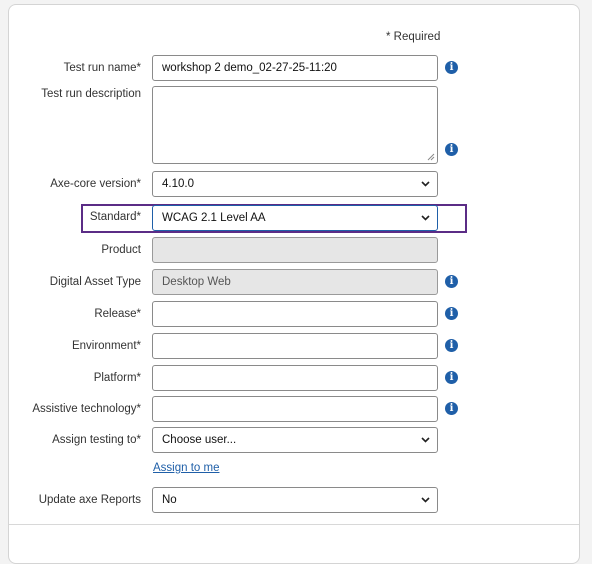  What do you see at coordinates (295, 409) in the screenshot?
I see `assistive-technology-input` at bounding box center [295, 409].